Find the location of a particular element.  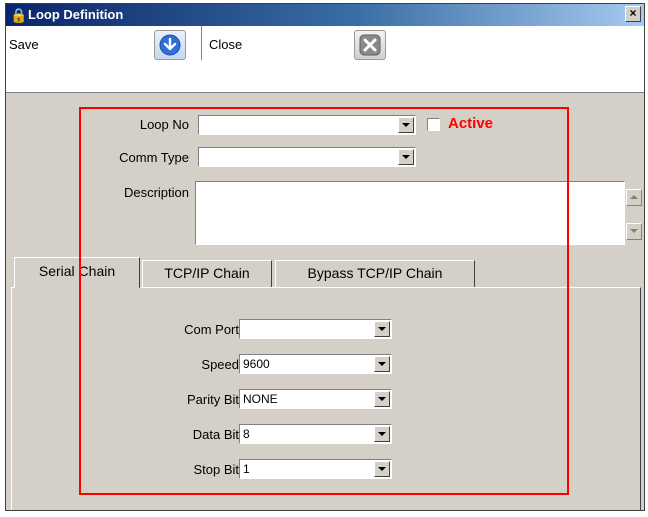

close-button is located at coordinates (370, 45).